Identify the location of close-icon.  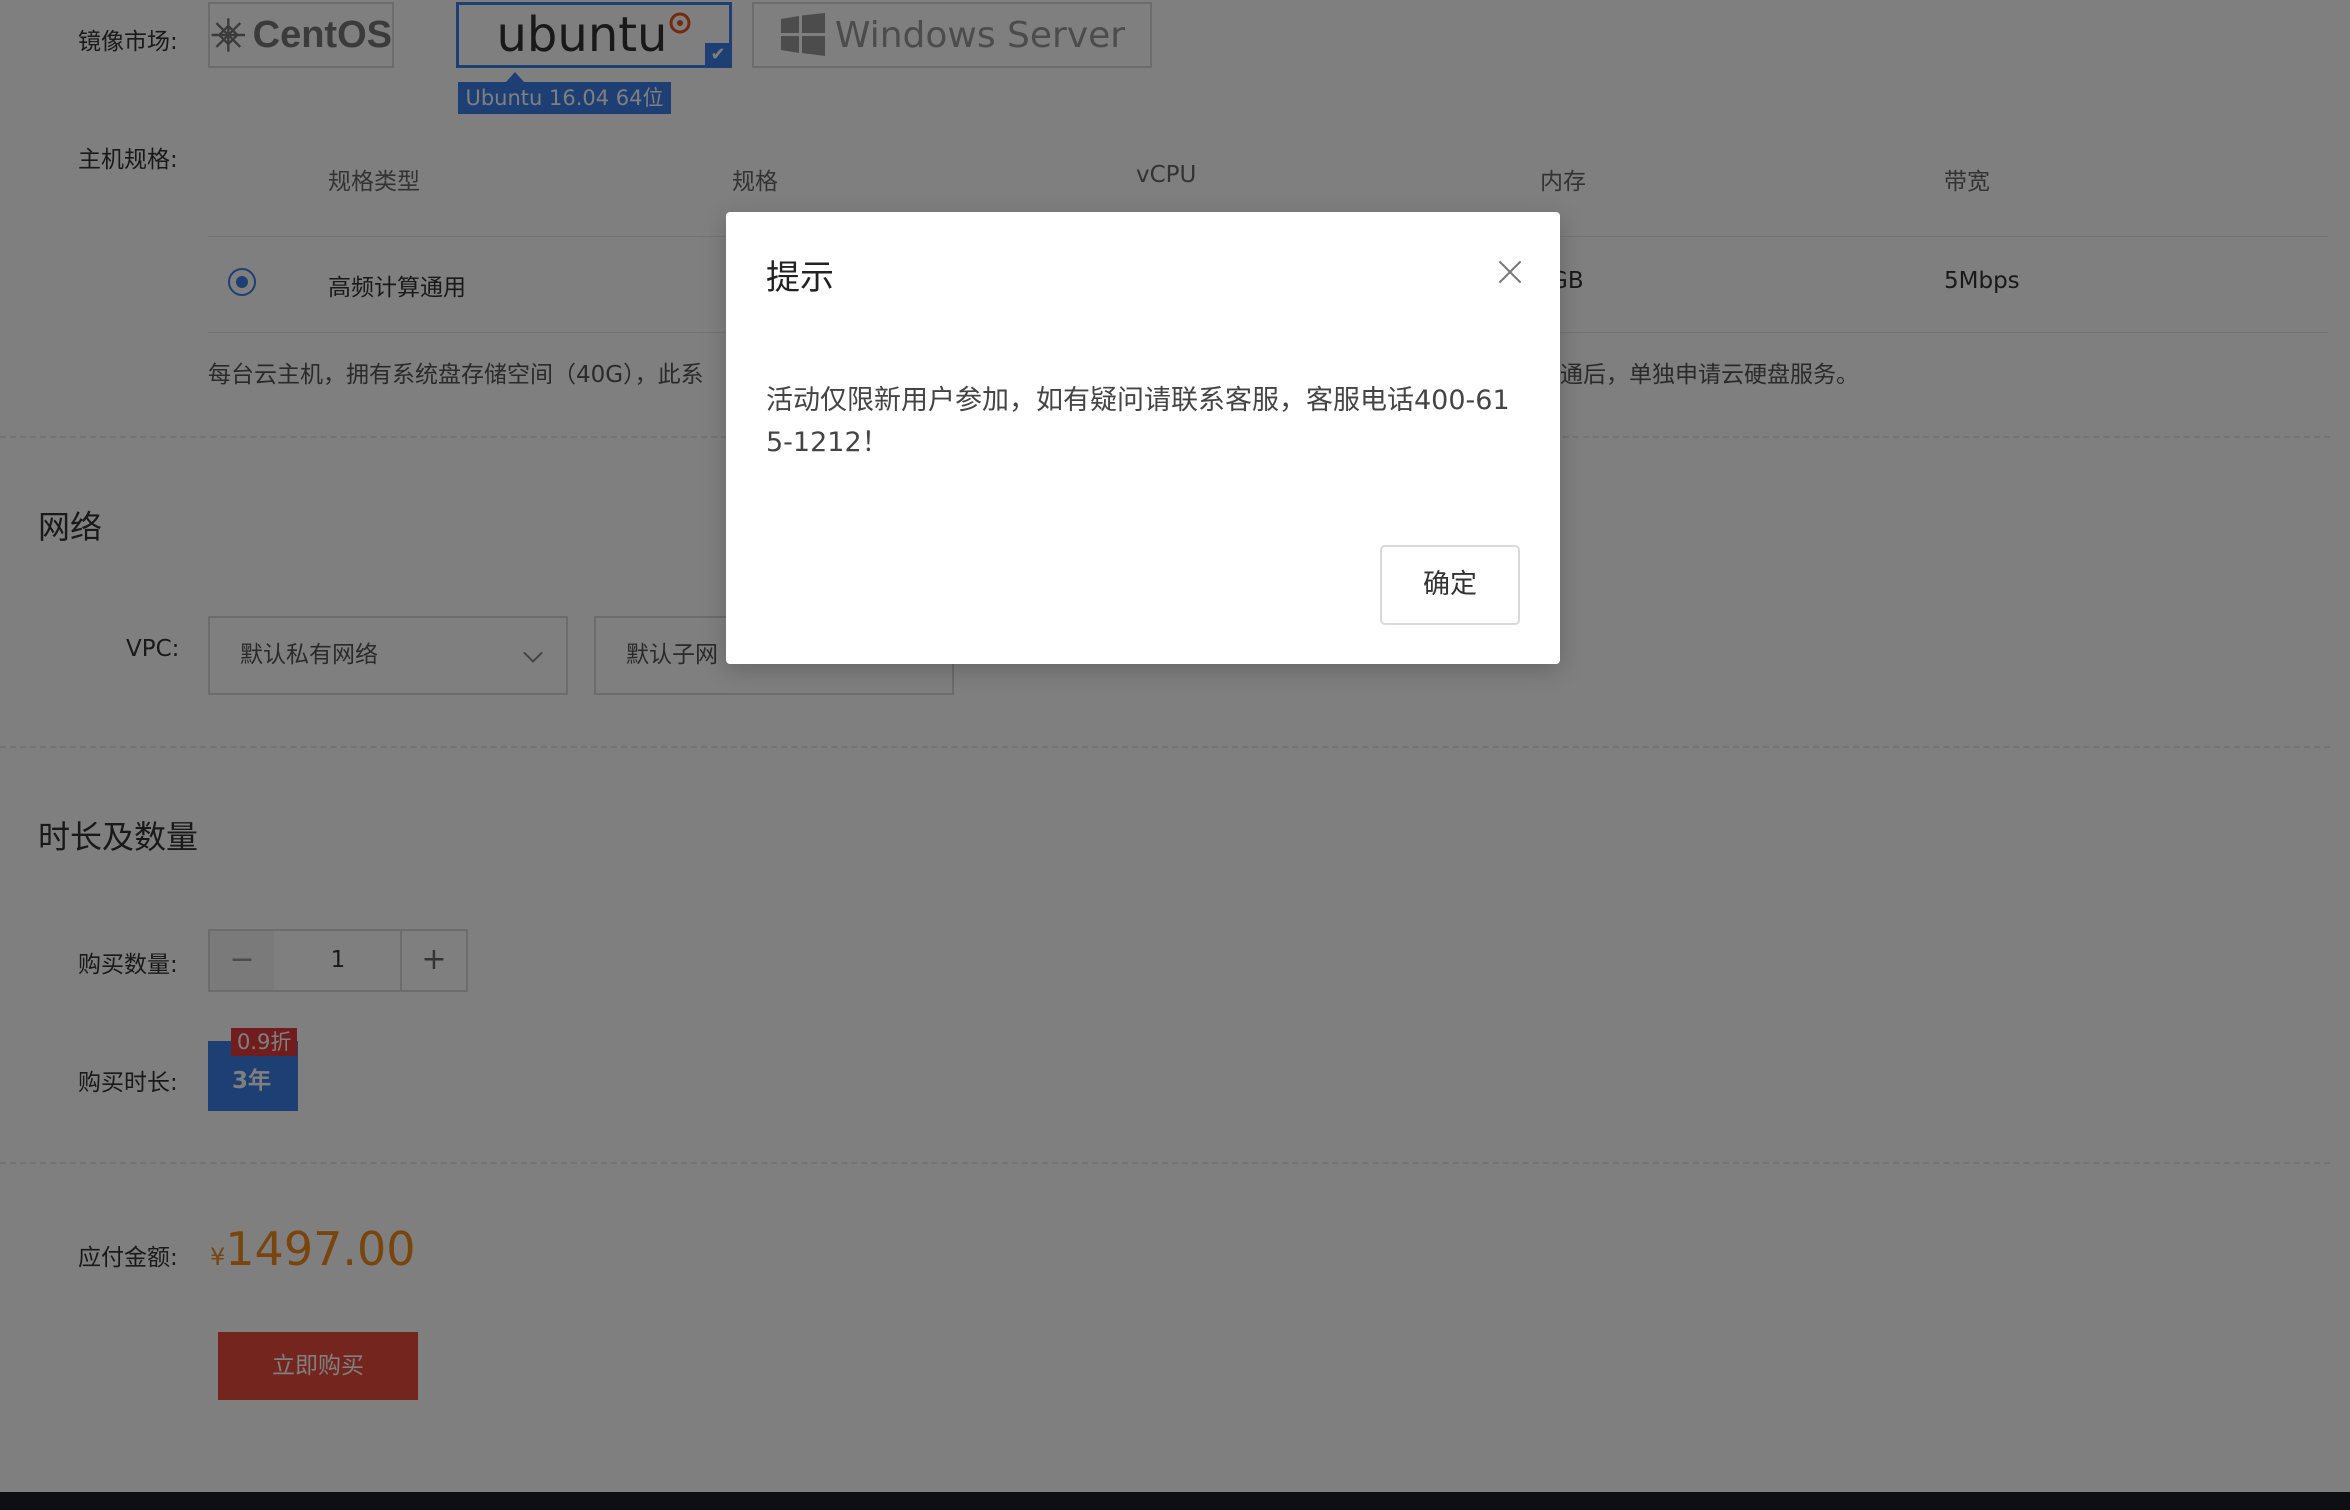
(1510, 272).